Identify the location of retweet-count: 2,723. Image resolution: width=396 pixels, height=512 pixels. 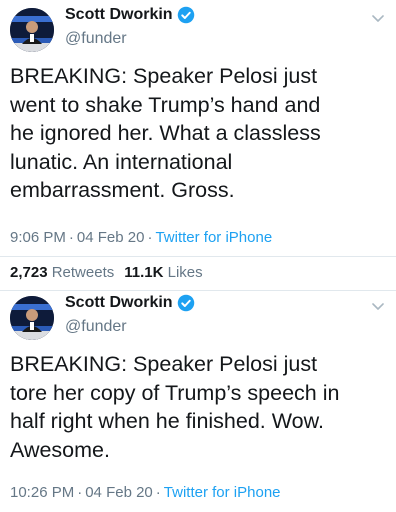
(29, 272).